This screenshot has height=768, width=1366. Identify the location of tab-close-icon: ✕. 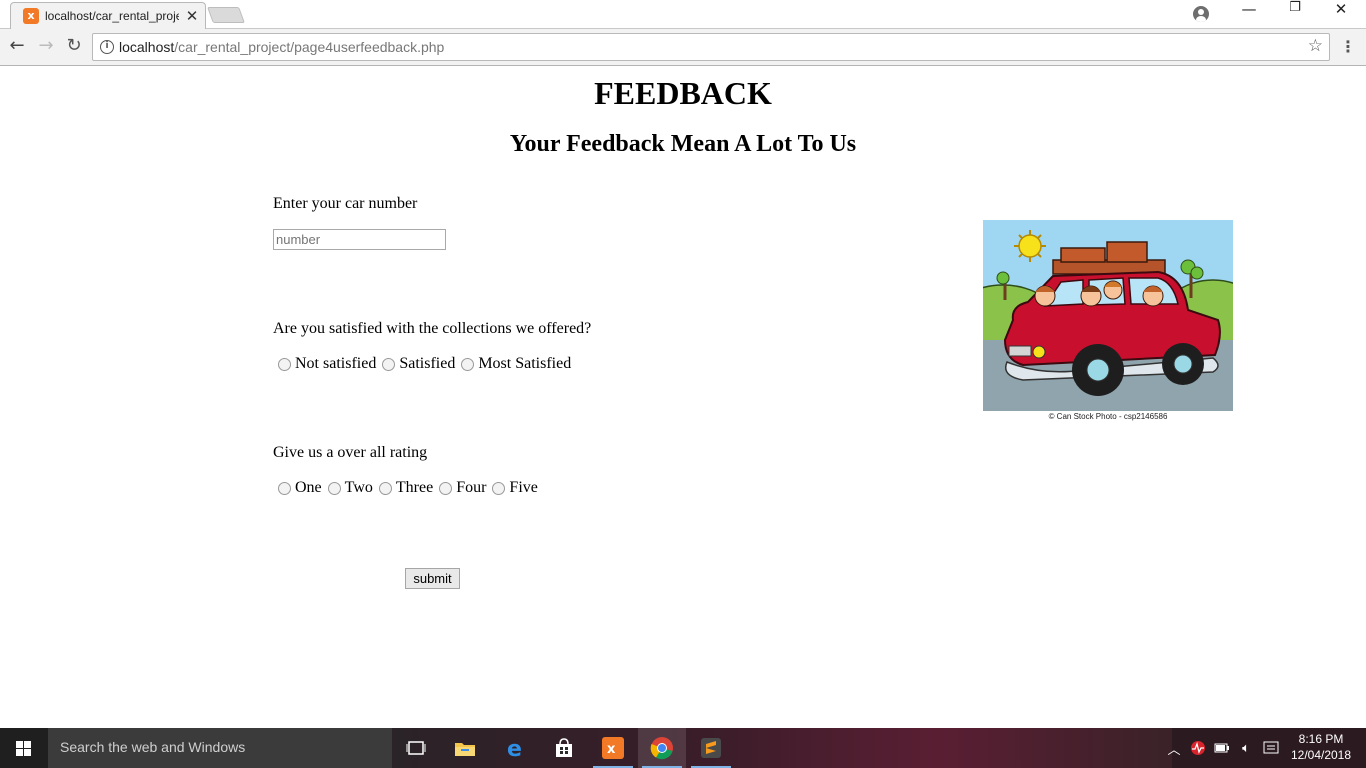
(192, 16).